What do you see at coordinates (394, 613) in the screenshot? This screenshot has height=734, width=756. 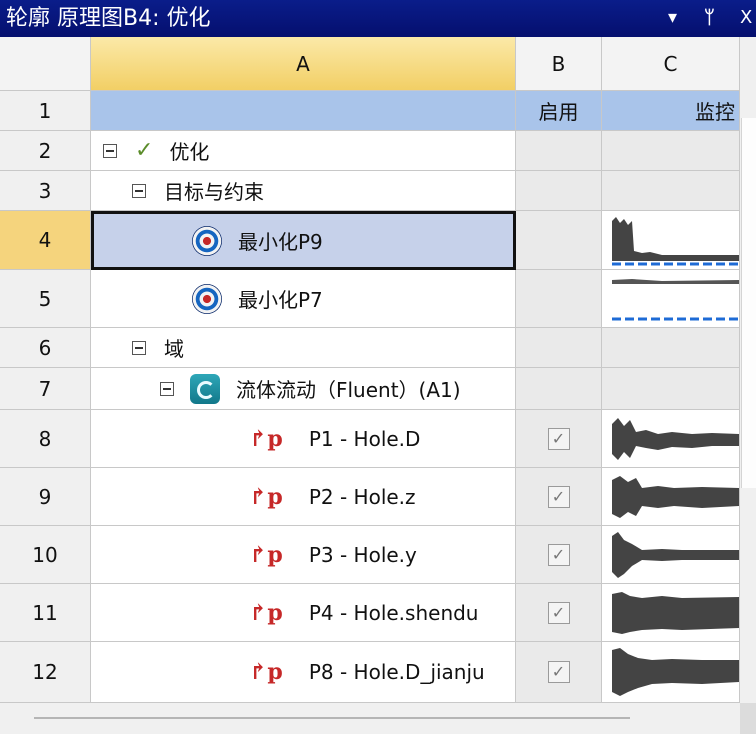 I see `parameter-label: P4 - Hole.shendu` at bounding box center [394, 613].